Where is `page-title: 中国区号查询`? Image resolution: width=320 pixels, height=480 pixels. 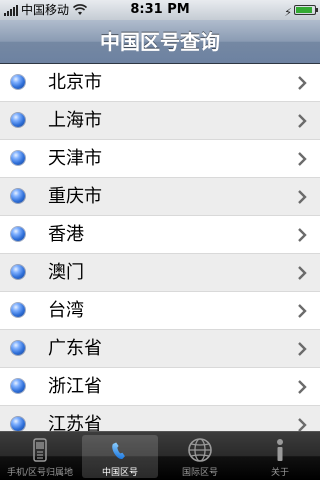
page-title: 中国区号查询 is located at coordinates (160, 42).